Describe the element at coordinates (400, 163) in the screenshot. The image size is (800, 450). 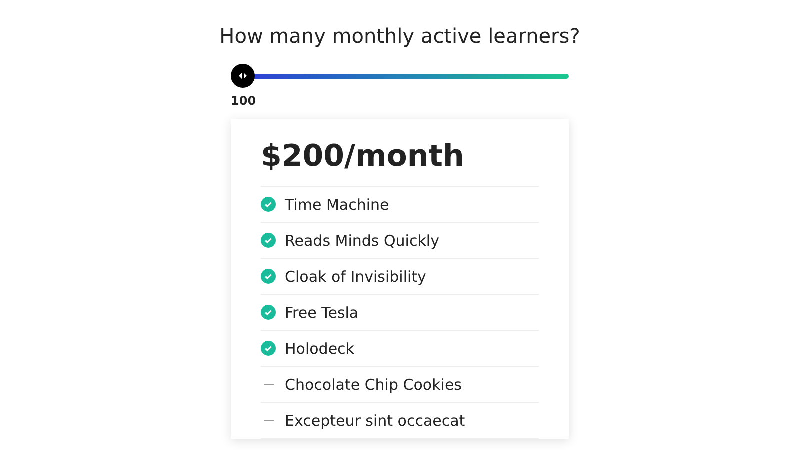
I see `price: $200/month` at that location.